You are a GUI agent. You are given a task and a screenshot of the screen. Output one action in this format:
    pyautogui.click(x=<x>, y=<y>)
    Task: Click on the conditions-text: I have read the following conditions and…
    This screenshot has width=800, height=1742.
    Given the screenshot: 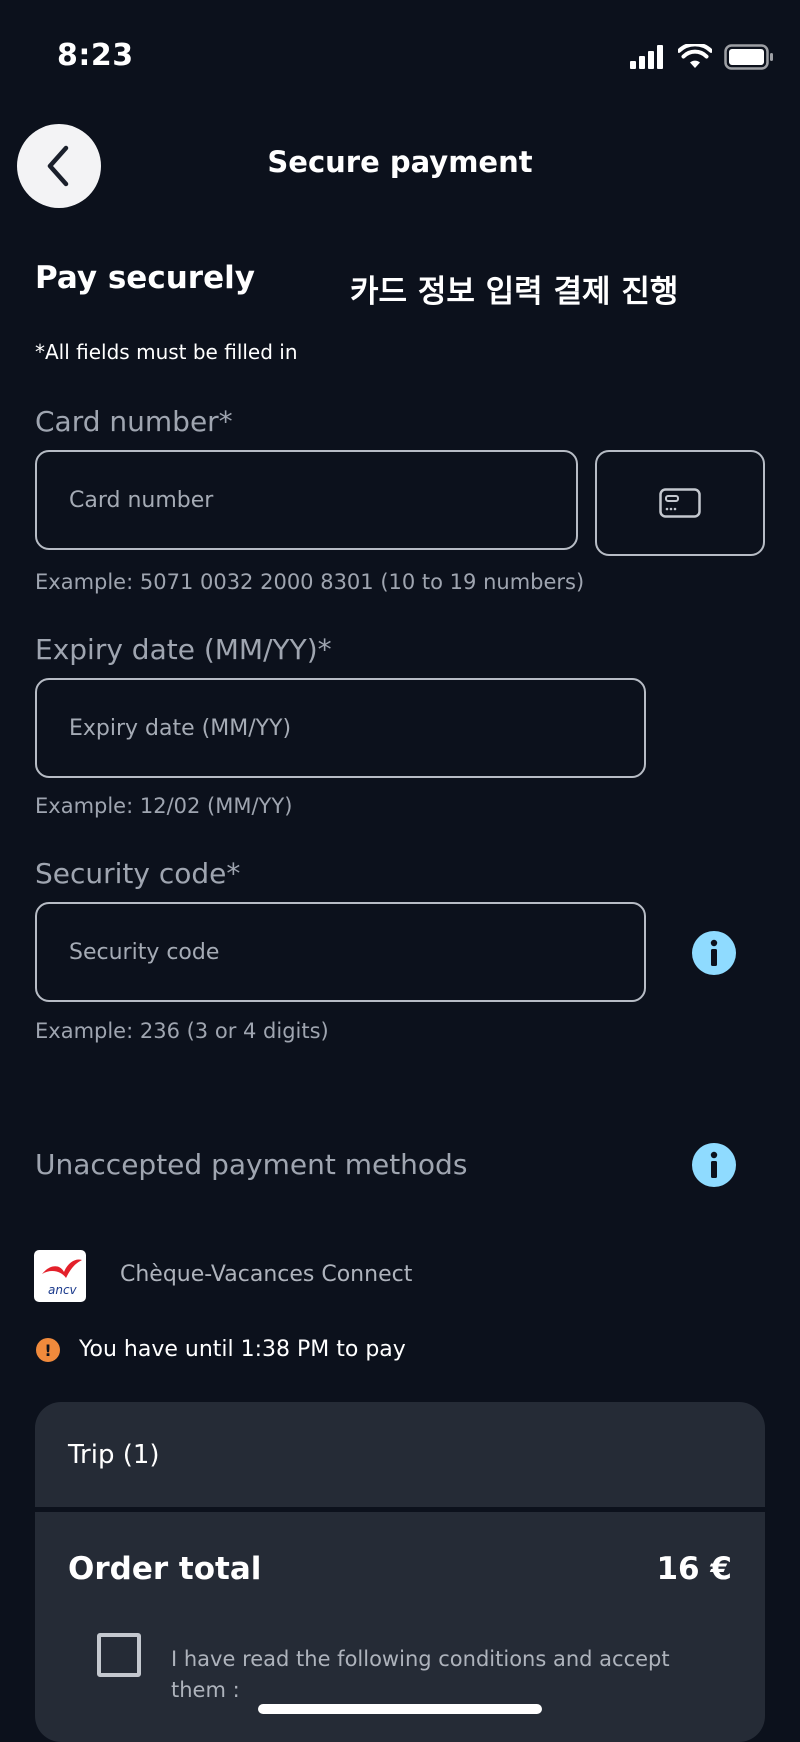 What is the action you would take?
    pyautogui.click(x=420, y=1674)
    